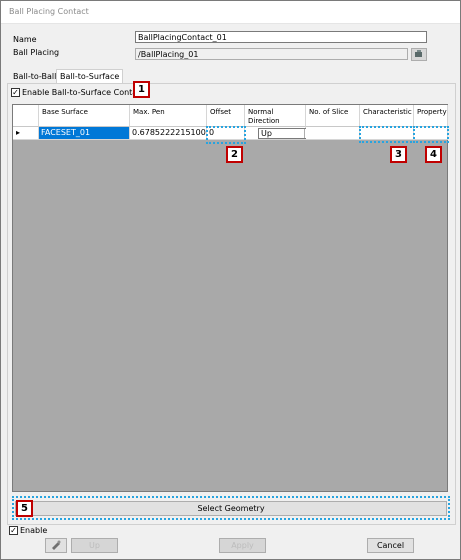 Image resolution: width=461 pixels, height=560 pixels. I want to click on column-header-max-pen: Max. Pen, so click(168, 116).